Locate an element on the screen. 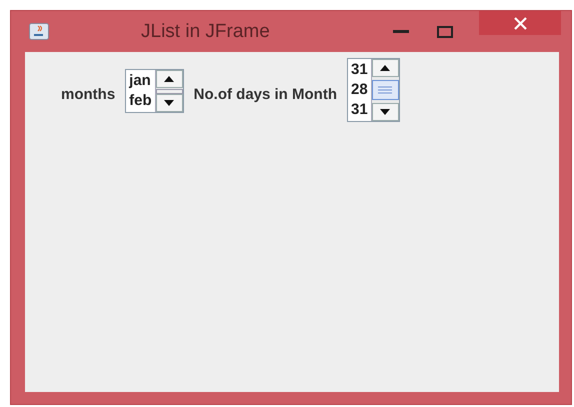 Image resolution: width=574 pixels, height=407 pixels. close-button is located at coordinates (520, 23).